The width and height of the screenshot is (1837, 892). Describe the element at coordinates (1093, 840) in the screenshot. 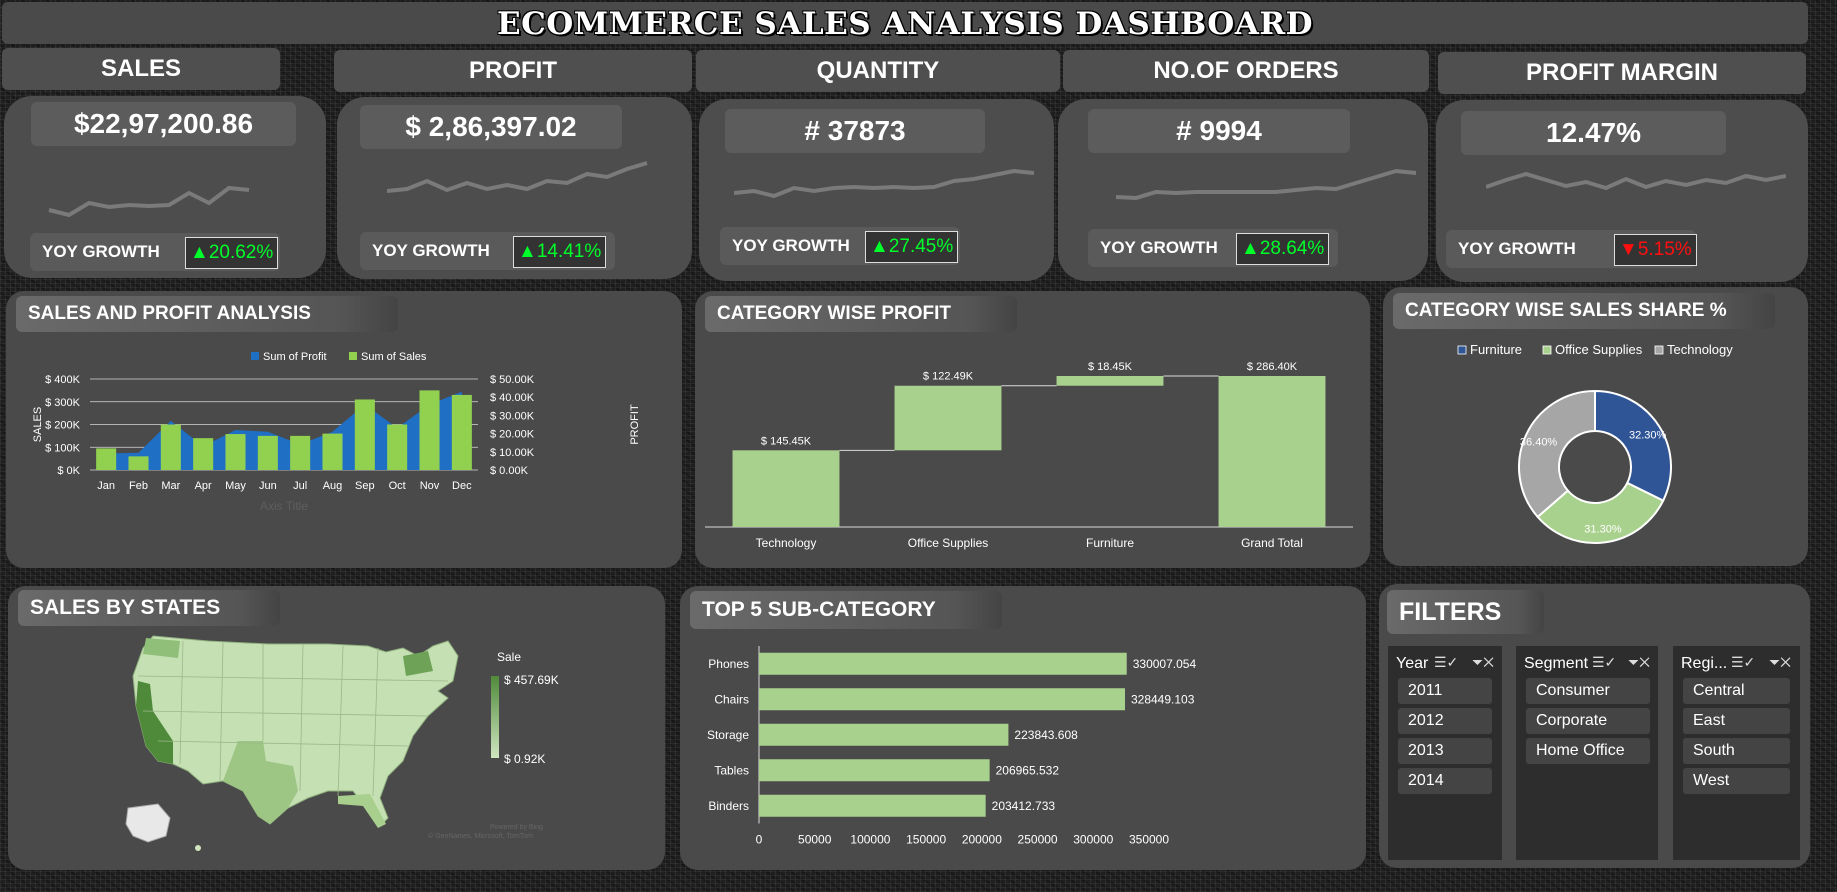

I see `x-tick-label: 300000` at that location.